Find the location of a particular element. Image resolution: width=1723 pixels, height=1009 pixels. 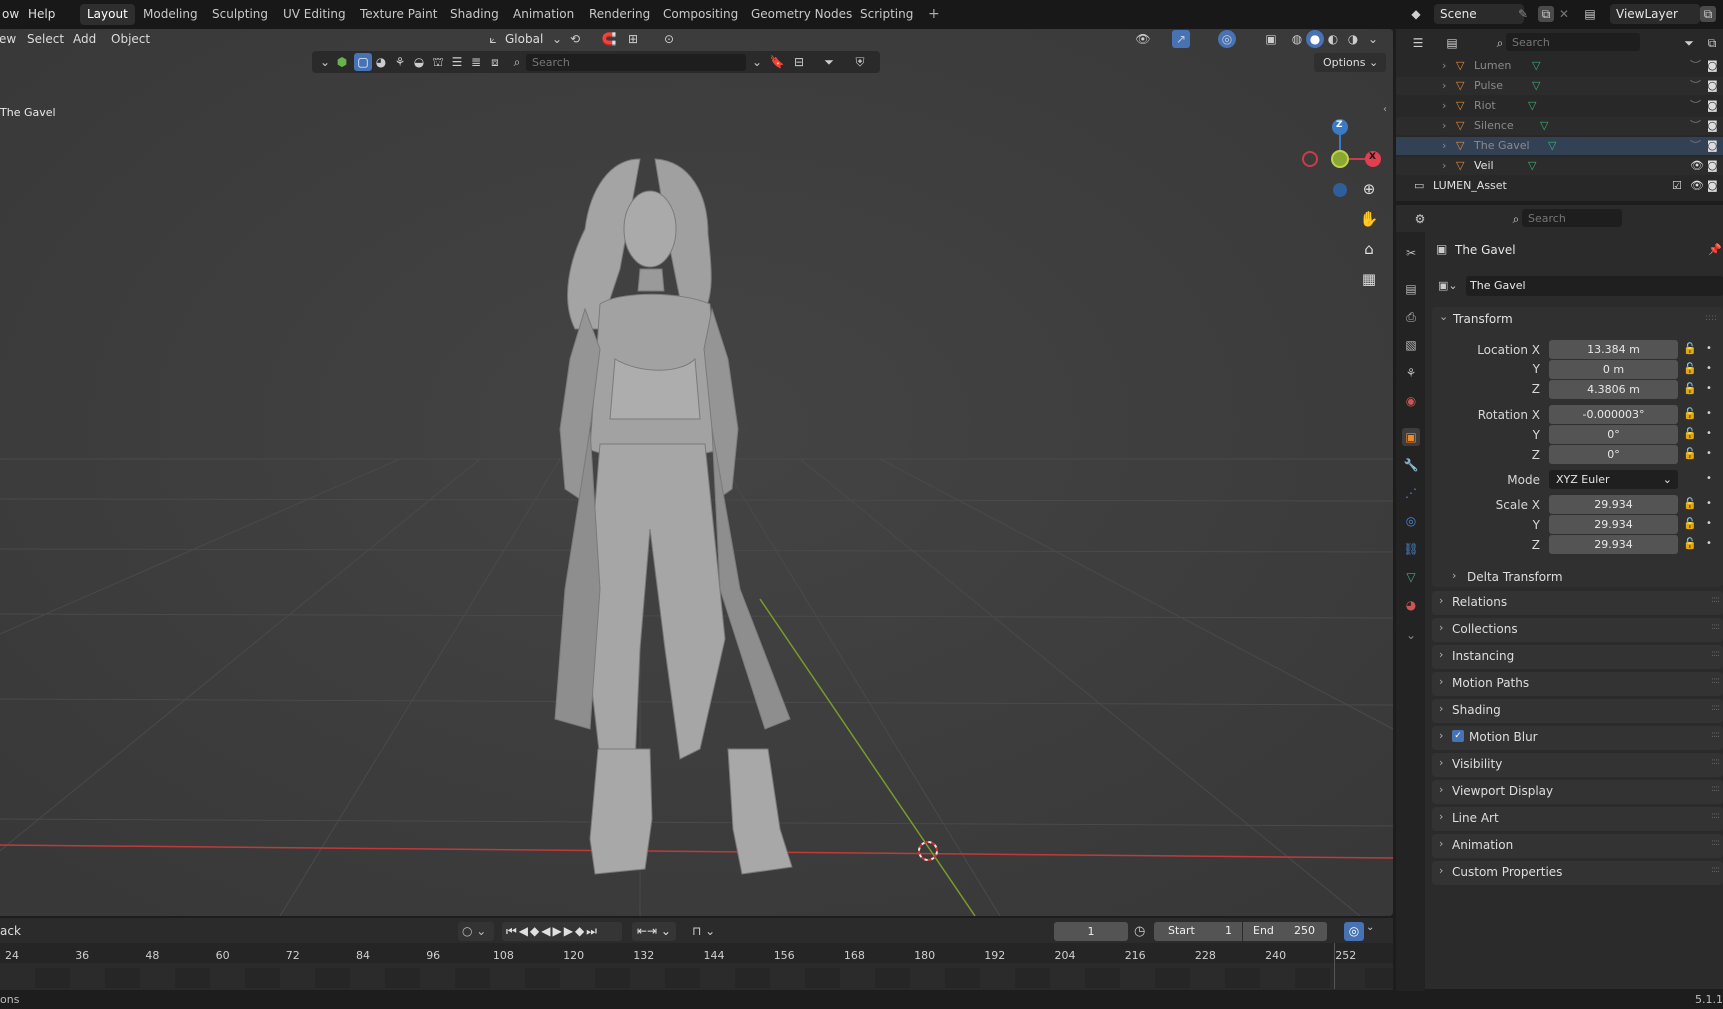

scene-icon: ◆ is located at coordinates (1416, 14).